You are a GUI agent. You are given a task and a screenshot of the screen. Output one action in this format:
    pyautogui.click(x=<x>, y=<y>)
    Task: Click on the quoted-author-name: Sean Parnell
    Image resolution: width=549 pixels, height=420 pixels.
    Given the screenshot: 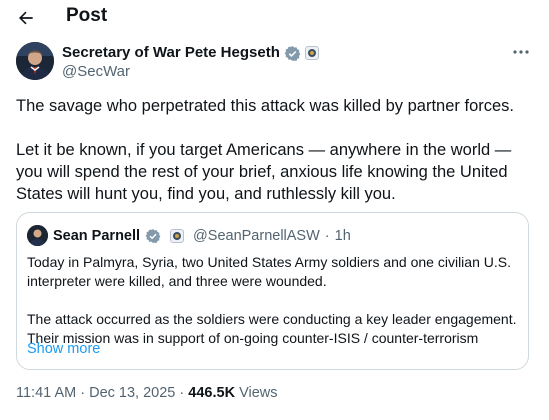 What is the action you would take?
    pyautogui.click(x=97, y=235)
    